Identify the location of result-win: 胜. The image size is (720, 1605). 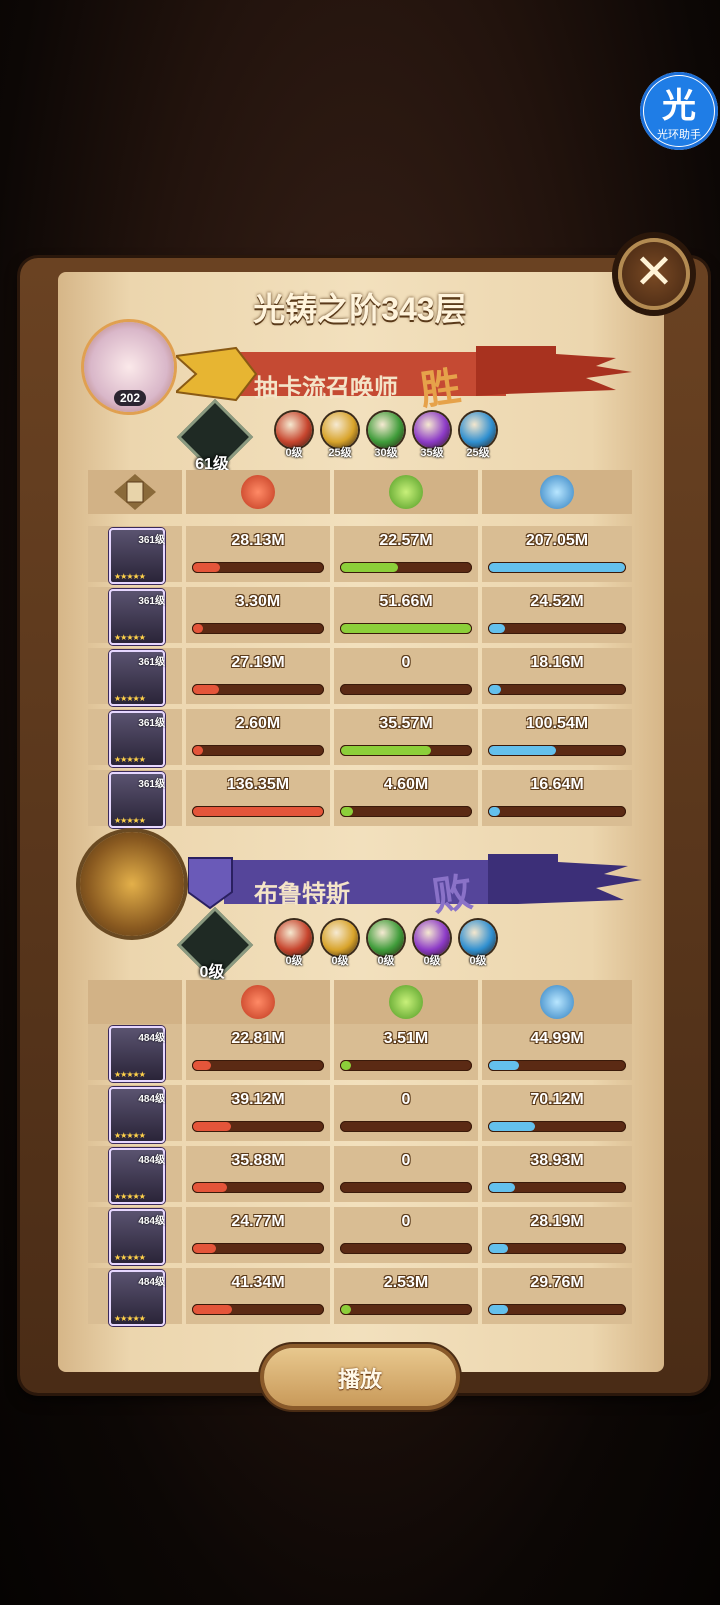
(440, 389).